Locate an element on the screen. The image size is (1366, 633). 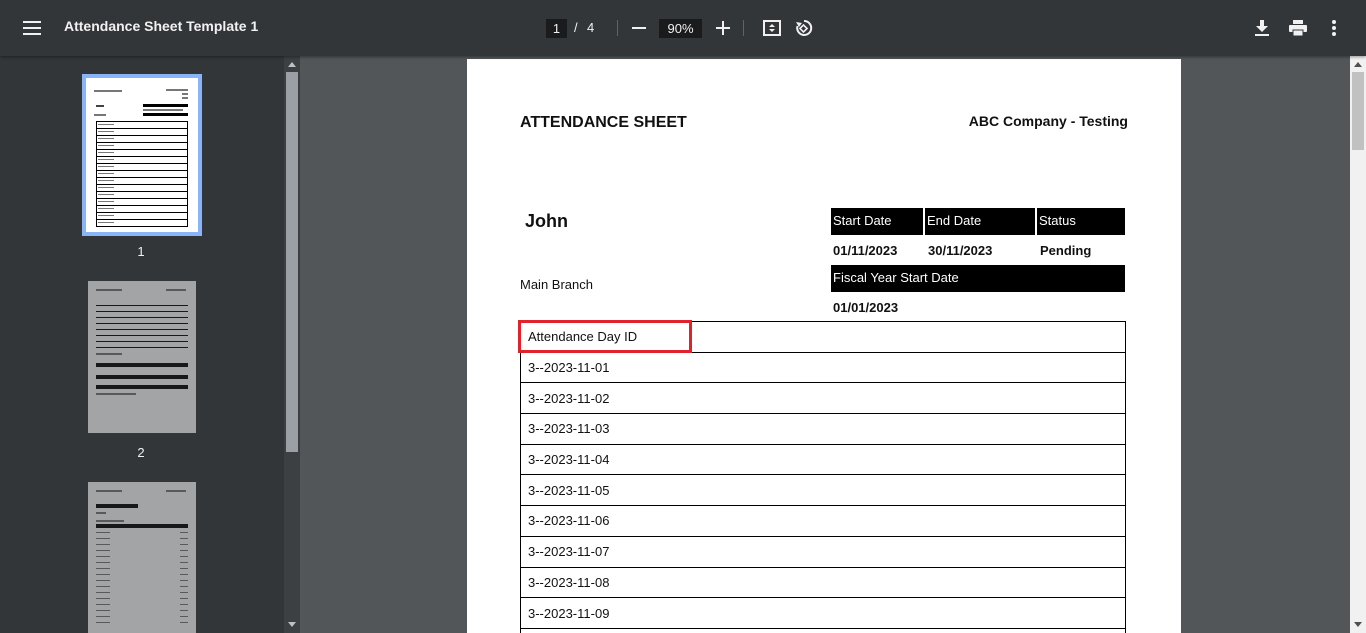
company-name: ABC Company - Testing is located at coordinates (1048, 121).